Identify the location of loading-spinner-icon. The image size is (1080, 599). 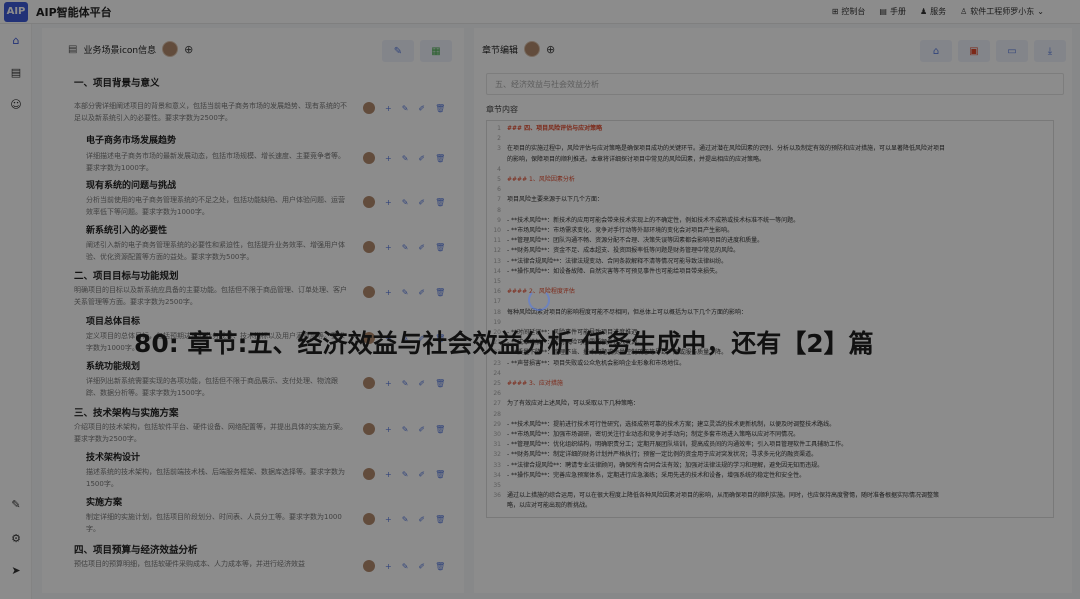
(539, 300).